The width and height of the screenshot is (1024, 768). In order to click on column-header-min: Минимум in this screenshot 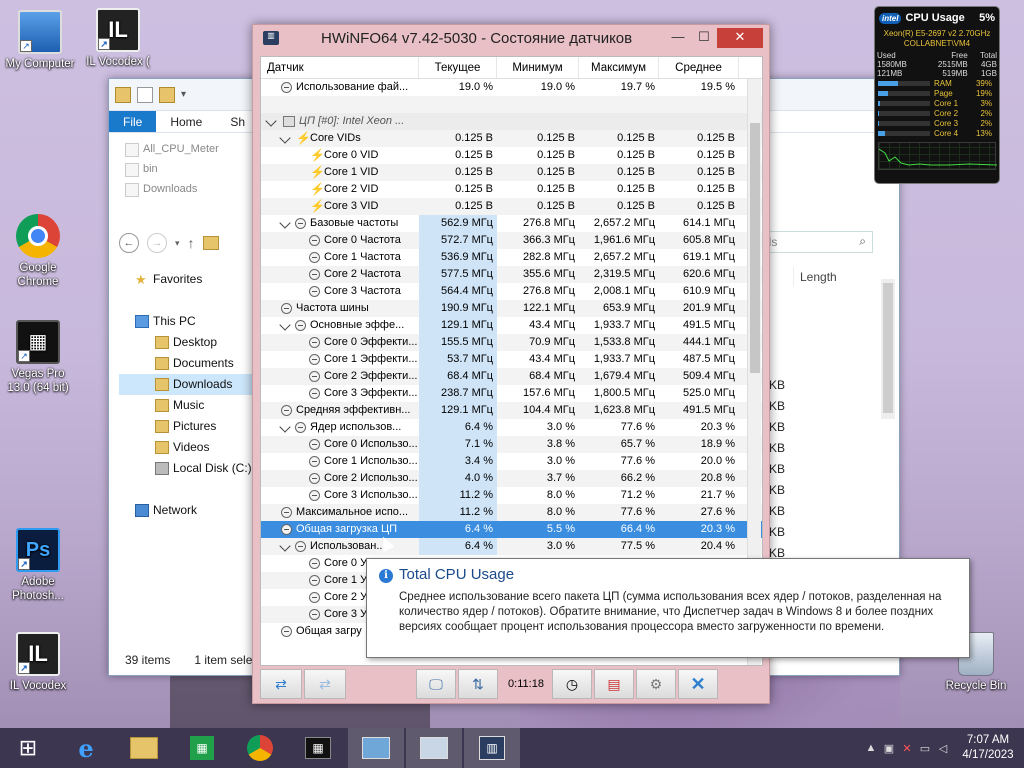, I will do `click(538, 67)`.